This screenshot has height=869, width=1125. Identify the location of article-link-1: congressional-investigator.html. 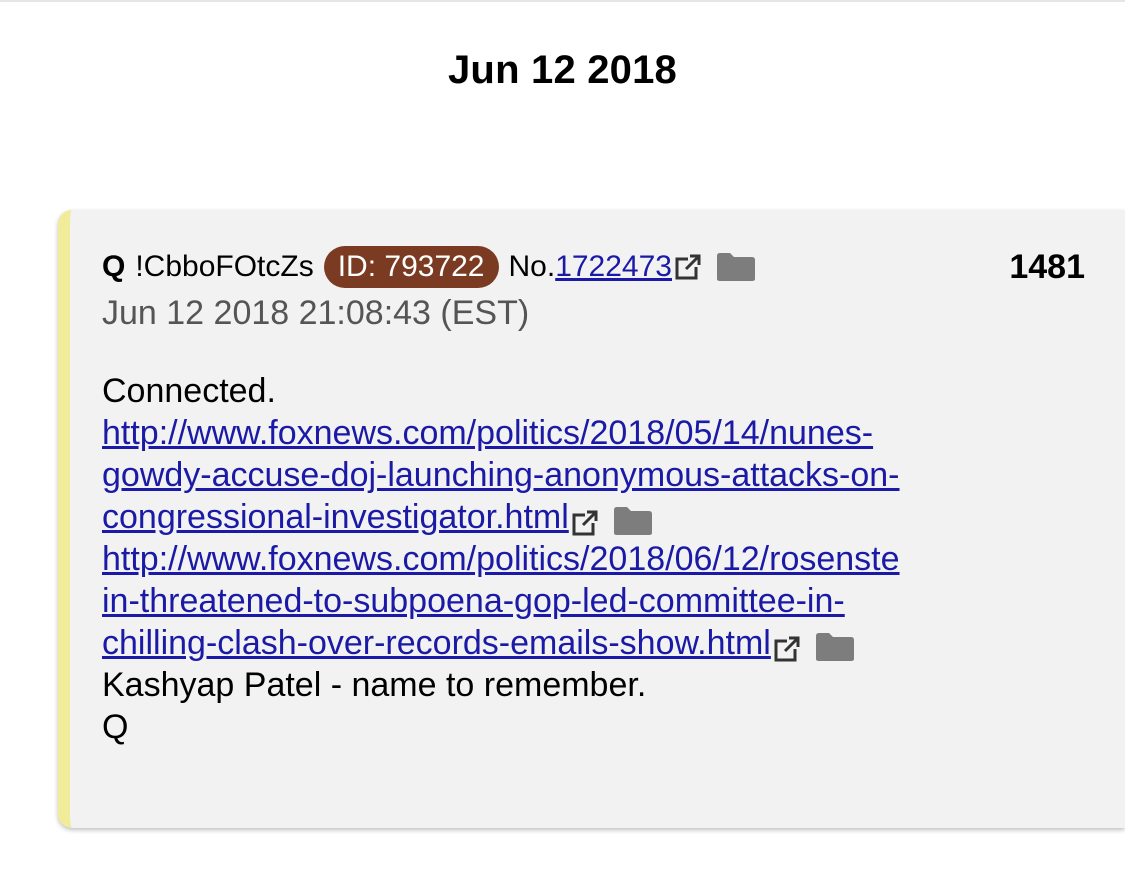
(335, 517).